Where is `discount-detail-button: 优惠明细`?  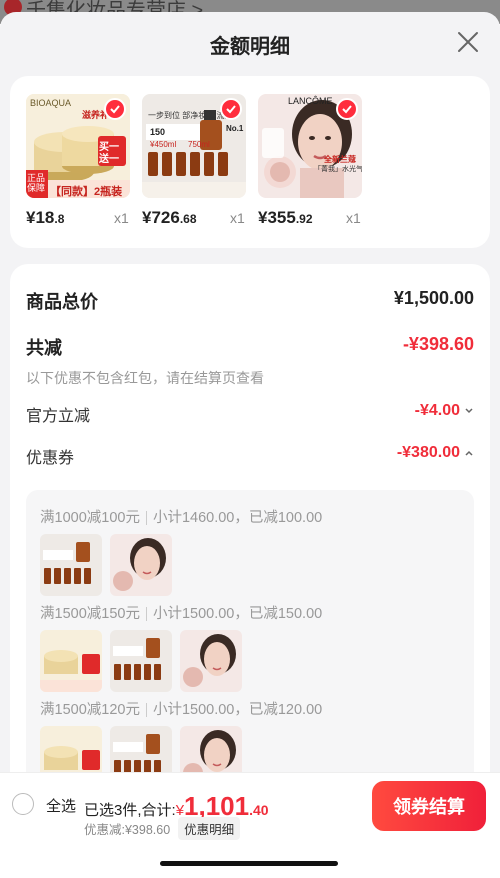 discount-detail-button: 优惠明细 is located at coordinates (209, 828).